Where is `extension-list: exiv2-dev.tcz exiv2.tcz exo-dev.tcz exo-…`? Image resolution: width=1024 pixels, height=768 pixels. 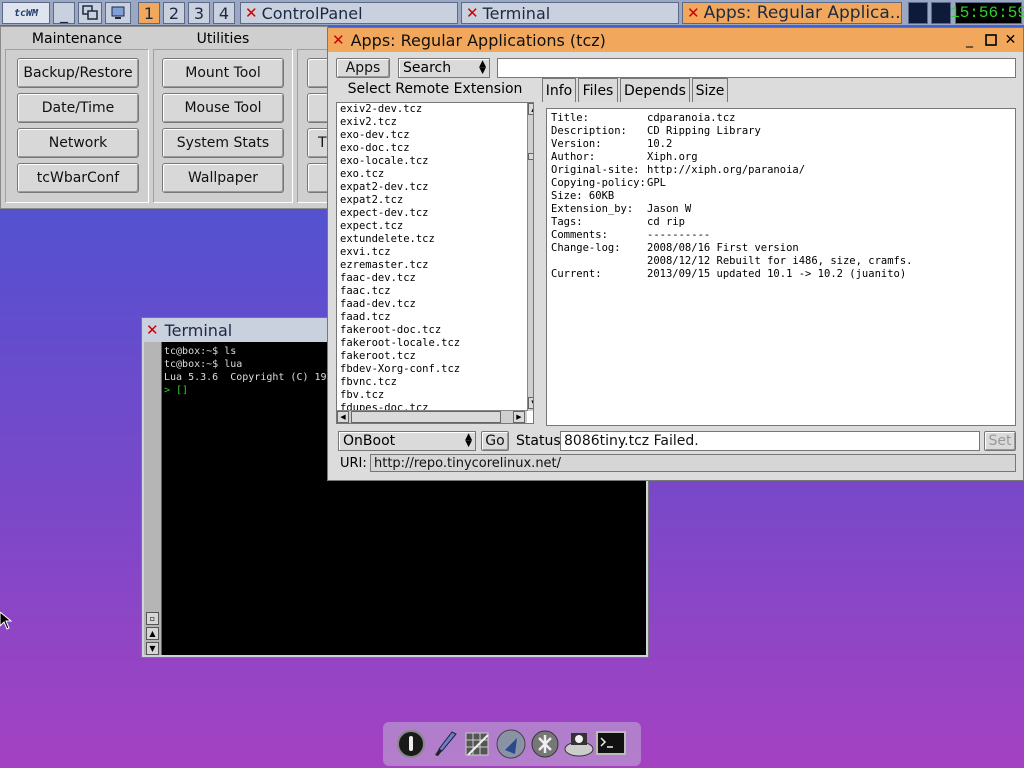 extension-list: exiv2-dev.tcz exiv2.tcz exo-dev.tcz exo-… is located at coordinates (435, 263).